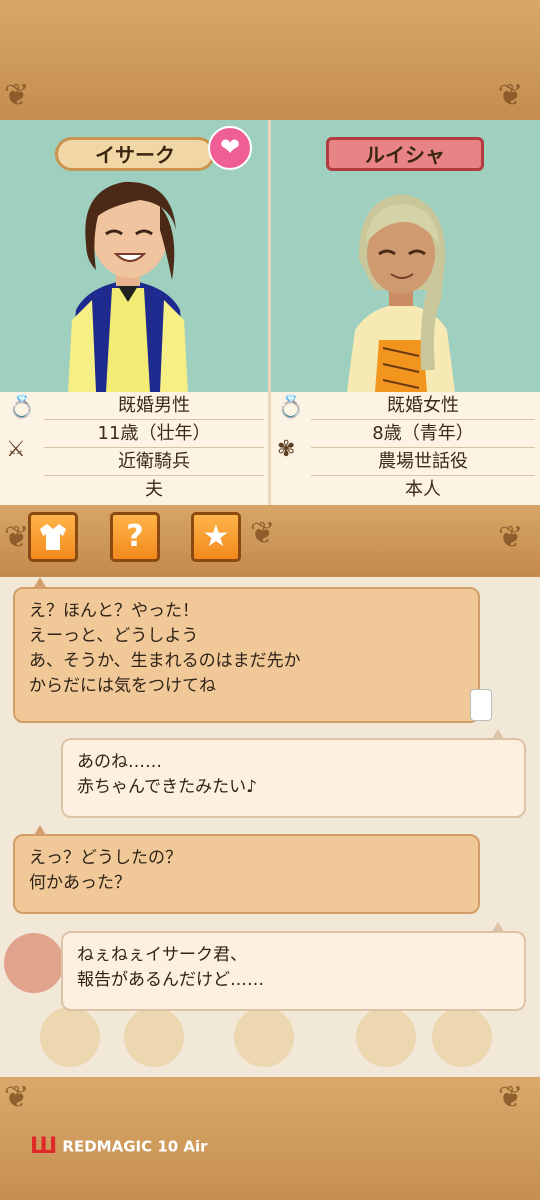  Describe the element at coordinates (423, 462) in the screenshot. I see `job: 農場世話役` at that location.